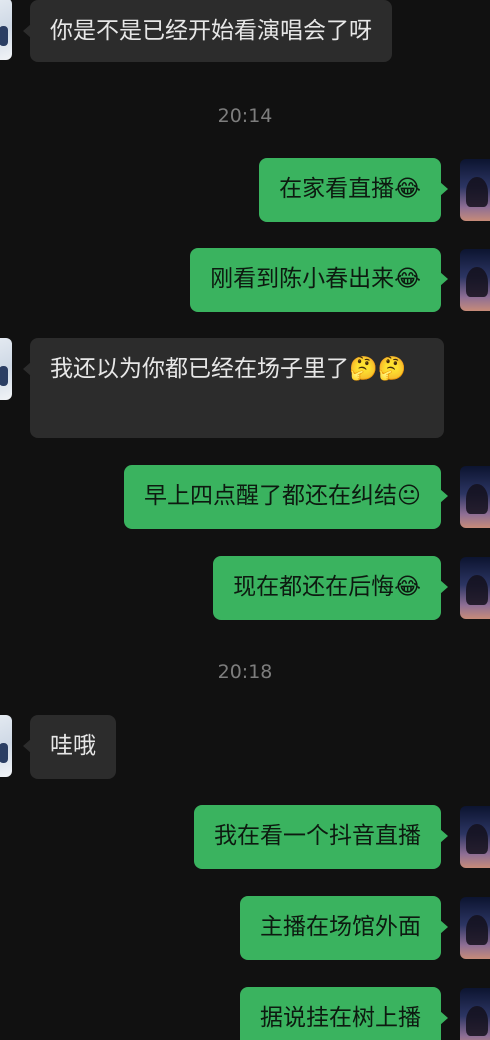 The height and width of the screenshot is (1040, 490). What do you see at coordinates (353, 190) in the screenshot?
I see `message-bubble-outgoing: 在家看直播😂` at bounding box center [353, 190].